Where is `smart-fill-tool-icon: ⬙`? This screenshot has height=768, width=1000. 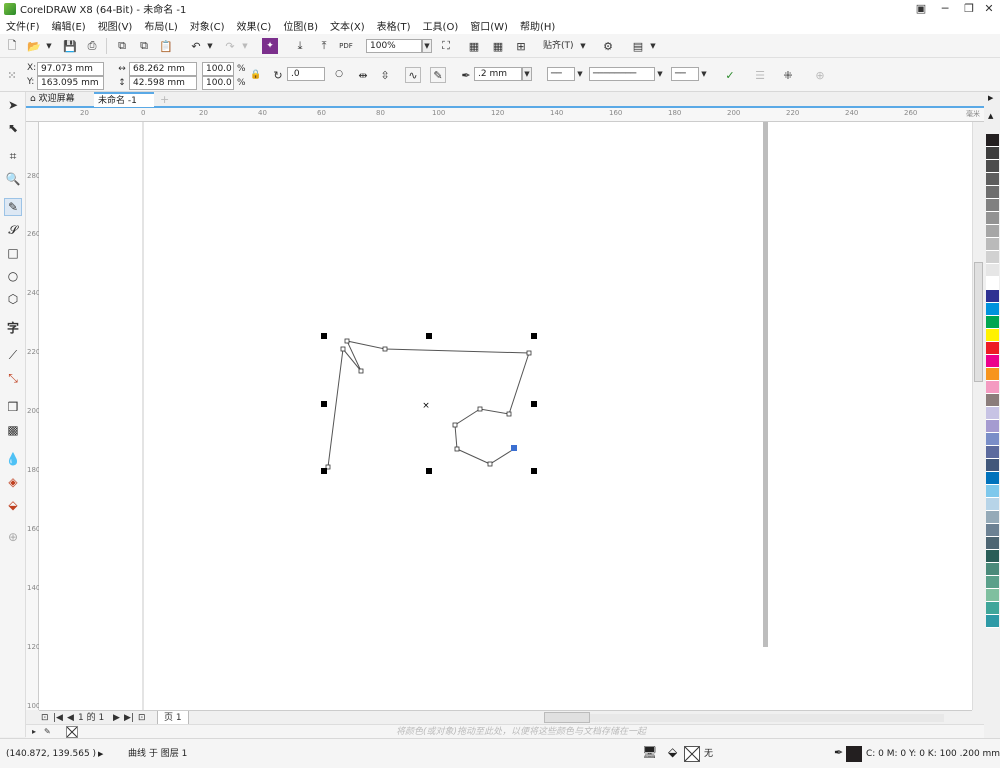 smart-fill-tool-icon: ⬙ is located at coordinates (13, 505).